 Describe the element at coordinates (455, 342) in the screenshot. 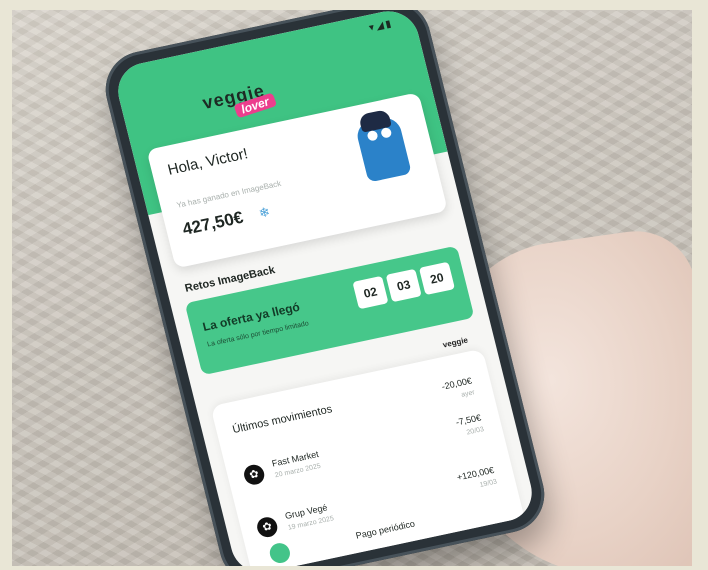

I see `see-all-link: veggie` at that location.